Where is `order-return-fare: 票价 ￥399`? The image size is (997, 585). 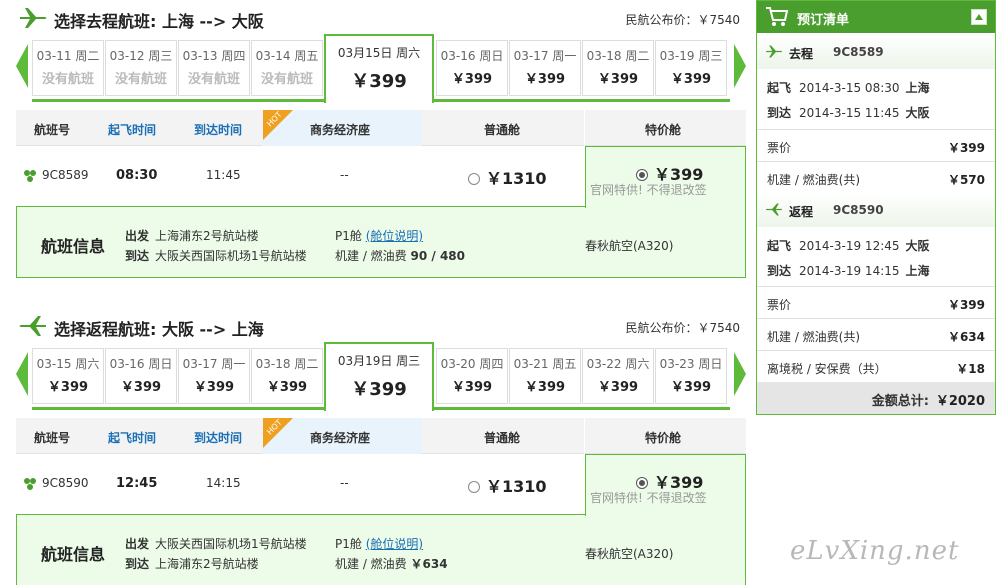 order-return-fare: 票价 ￥399 is located at coordinates (876, 302).